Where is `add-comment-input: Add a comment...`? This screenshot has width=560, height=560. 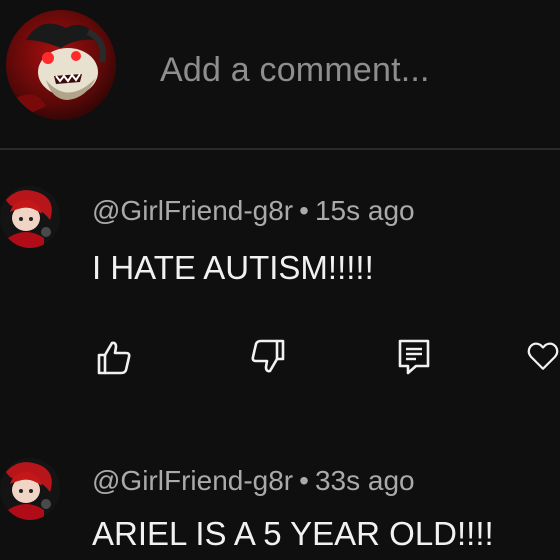 add-comment-input: Add a comment... is located at coordinates (295, 70).